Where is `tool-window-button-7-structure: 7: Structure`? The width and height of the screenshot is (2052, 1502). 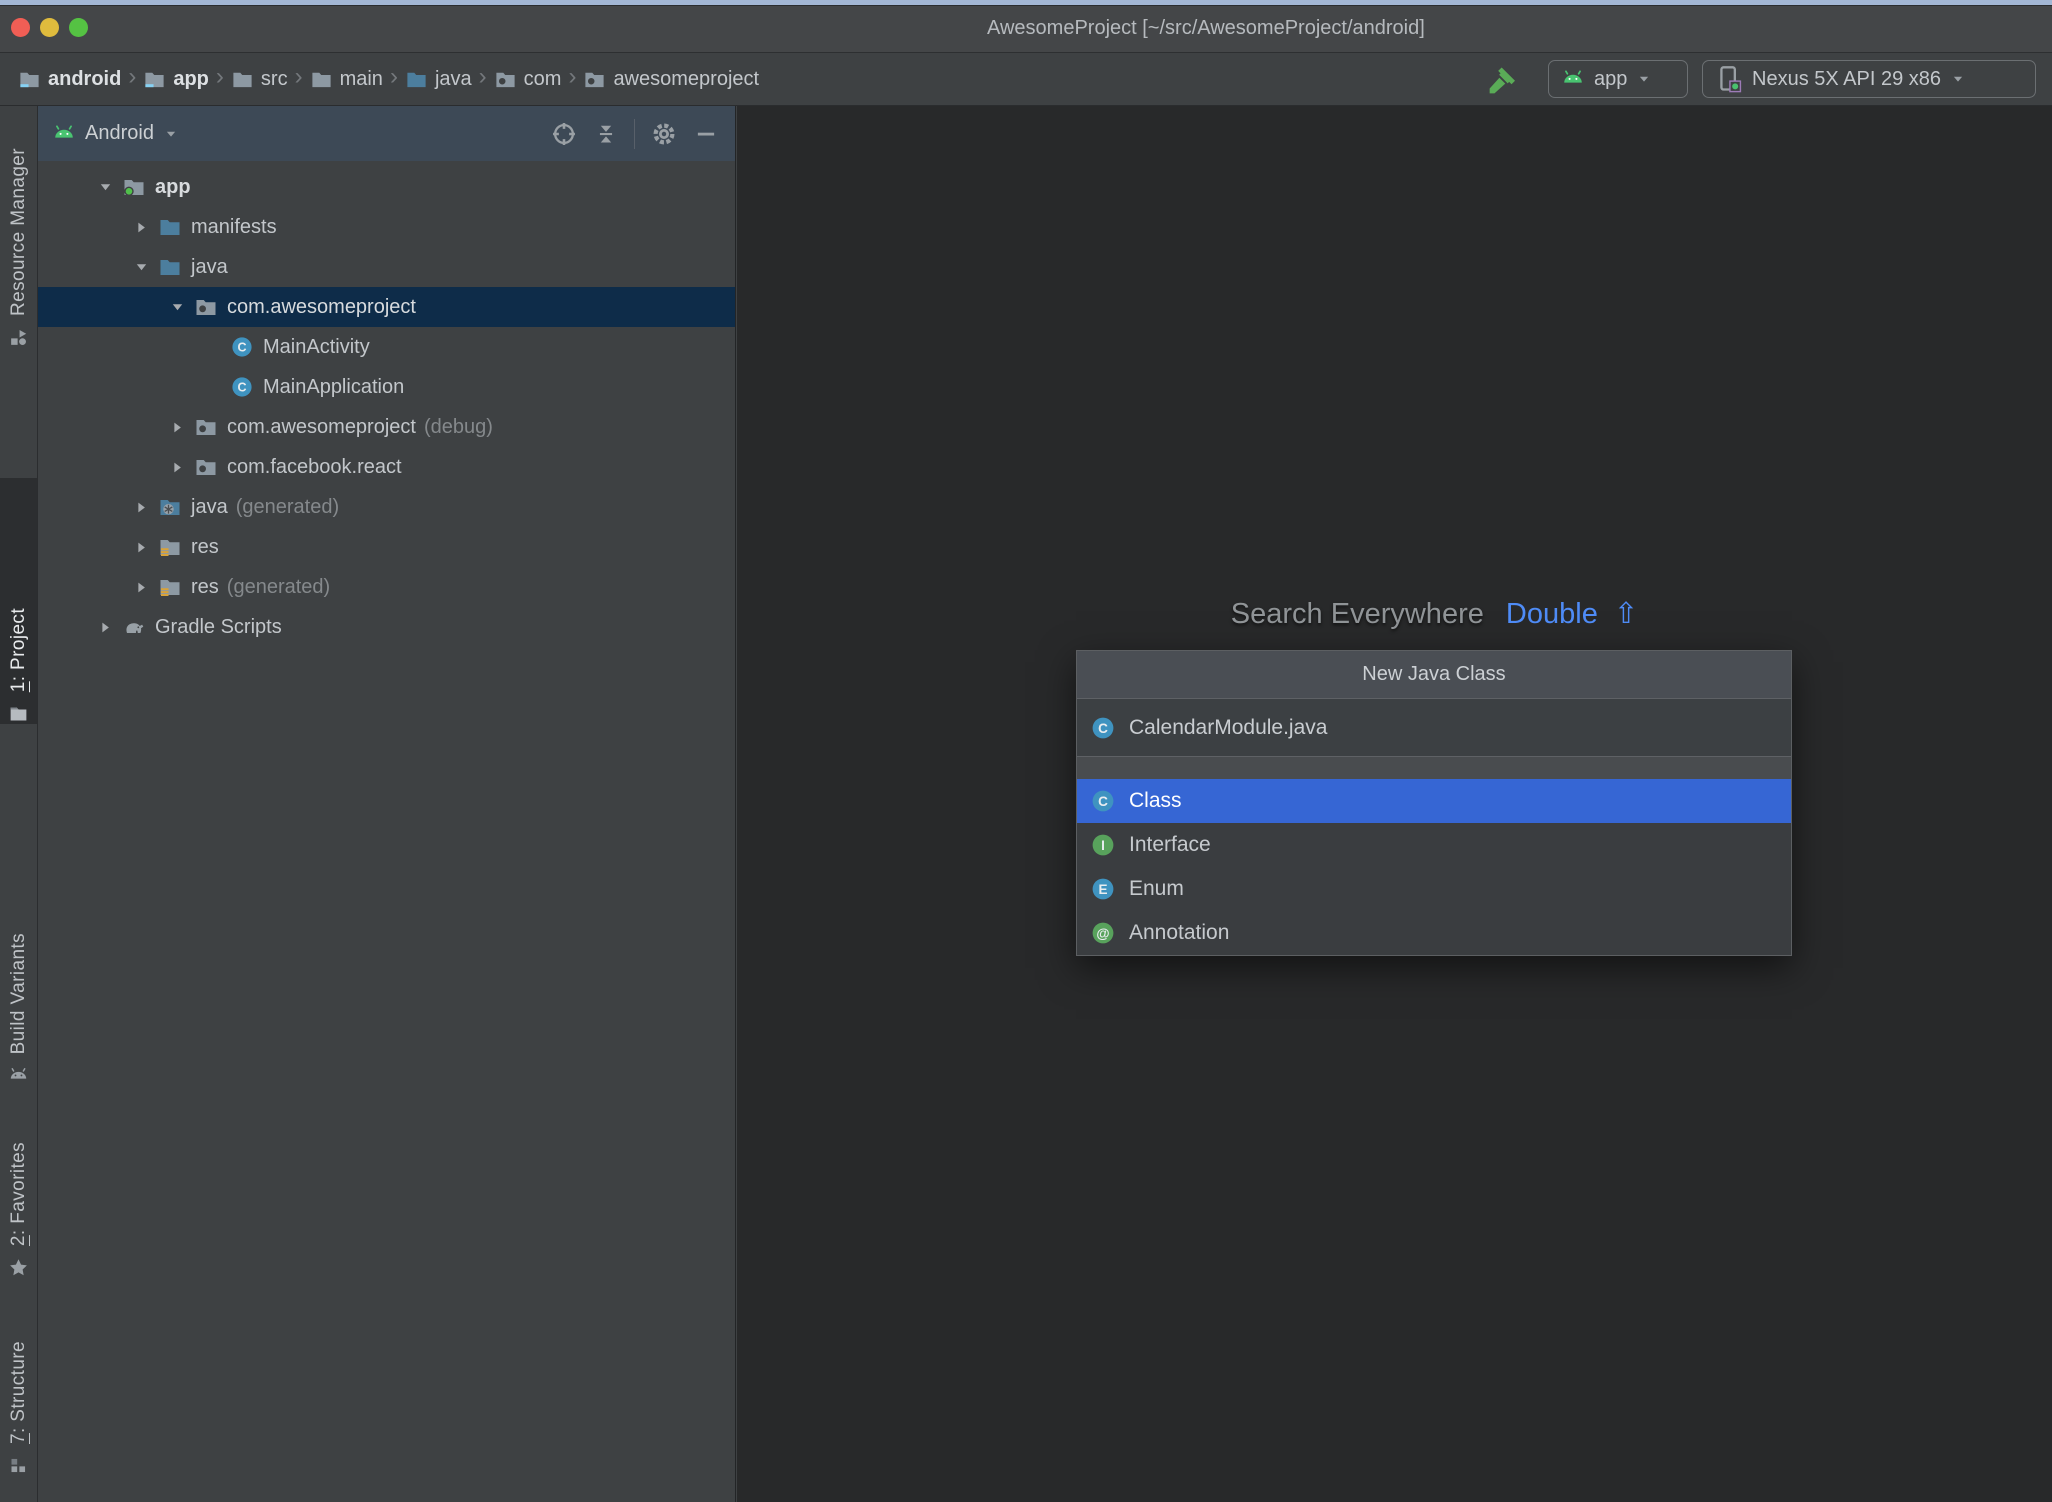
tool-window-button-7-structure: 7: Structure is located at coordinates (18, 1394).